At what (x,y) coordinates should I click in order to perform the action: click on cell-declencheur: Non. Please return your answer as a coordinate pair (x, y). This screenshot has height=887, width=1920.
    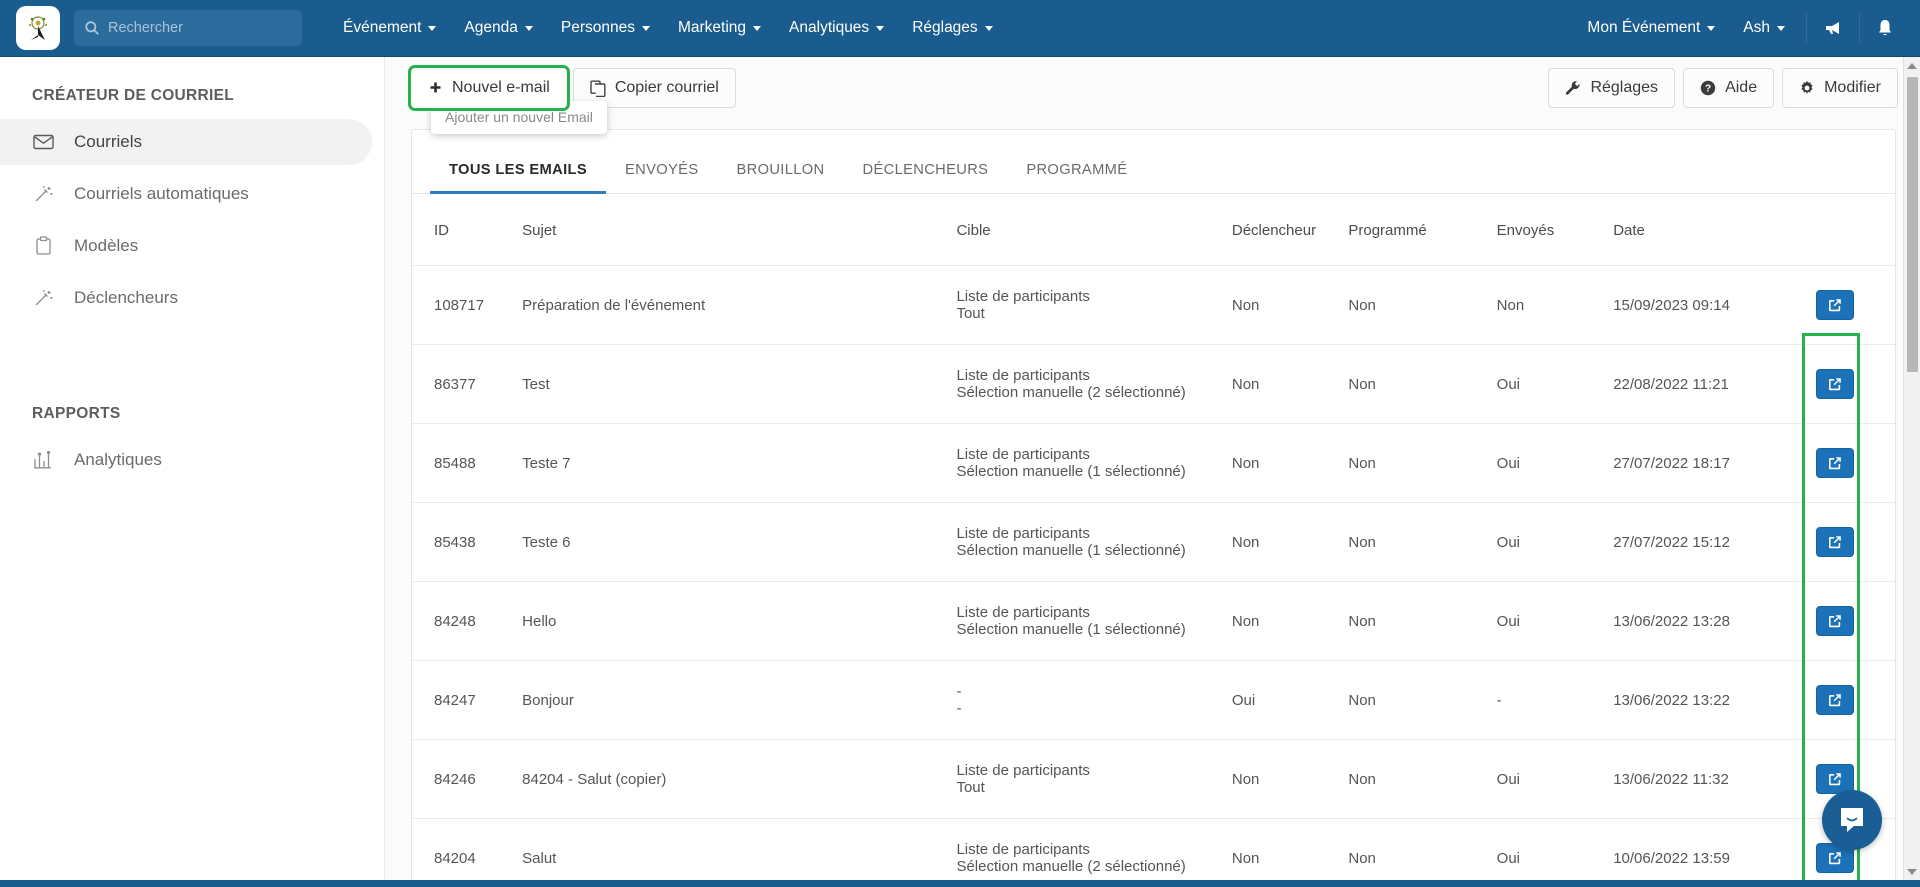
    Looking at the image, I should click on (1290, 542).